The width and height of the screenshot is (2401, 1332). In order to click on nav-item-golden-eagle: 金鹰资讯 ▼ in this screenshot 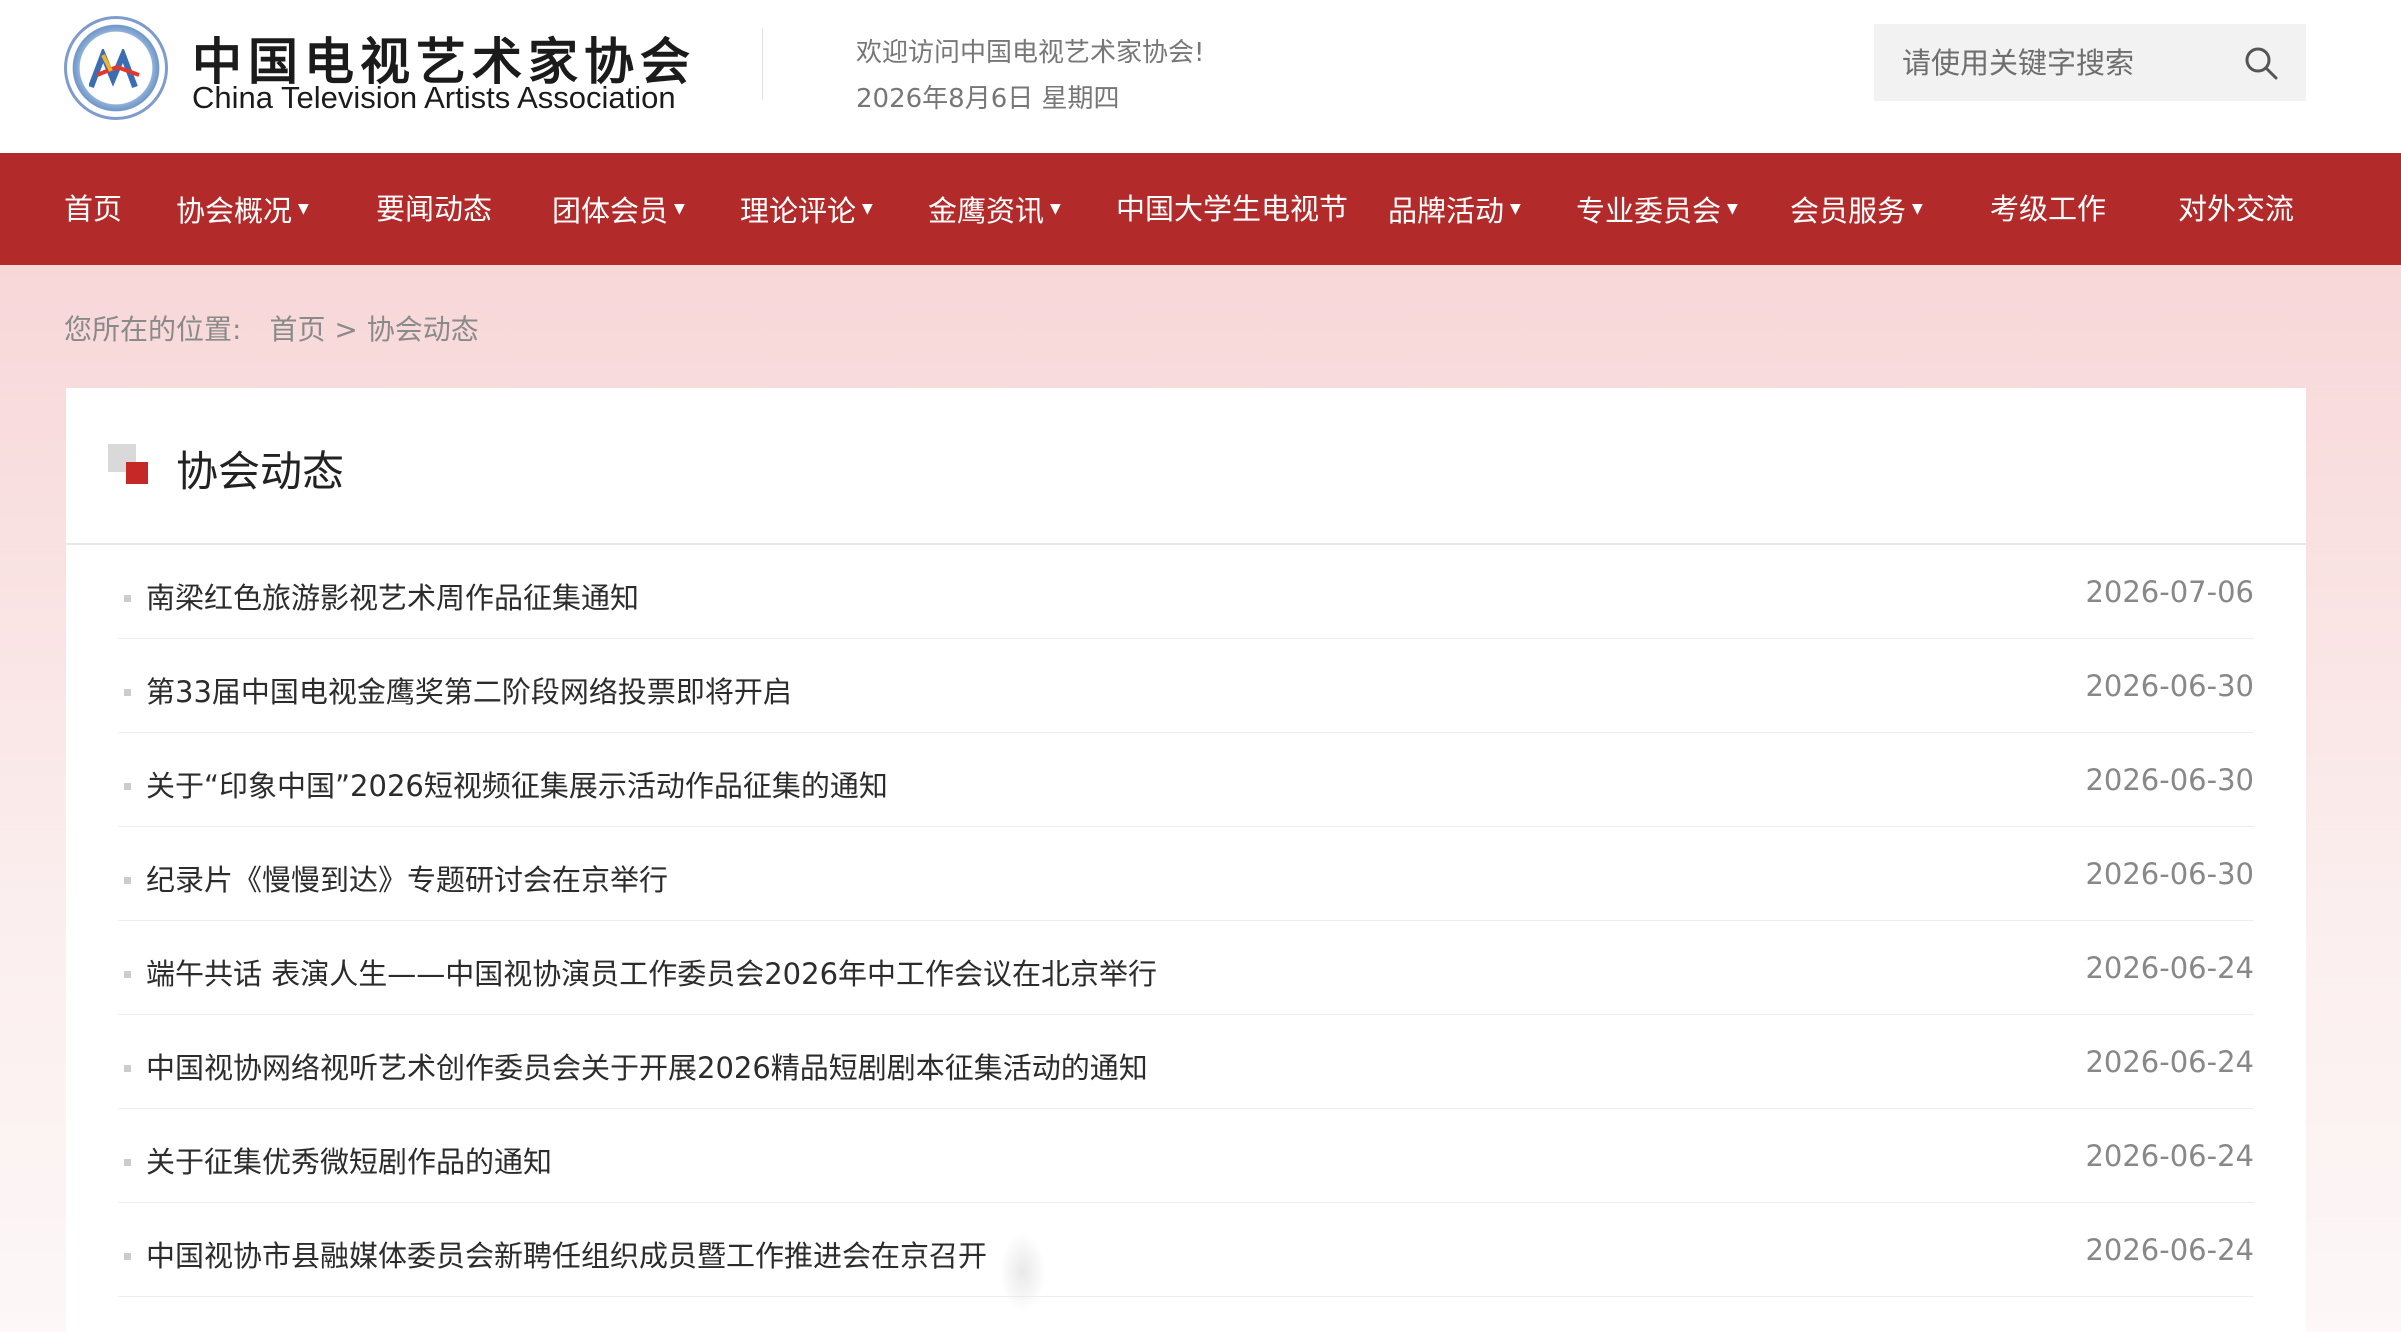, I will do `click(994, 209)`.